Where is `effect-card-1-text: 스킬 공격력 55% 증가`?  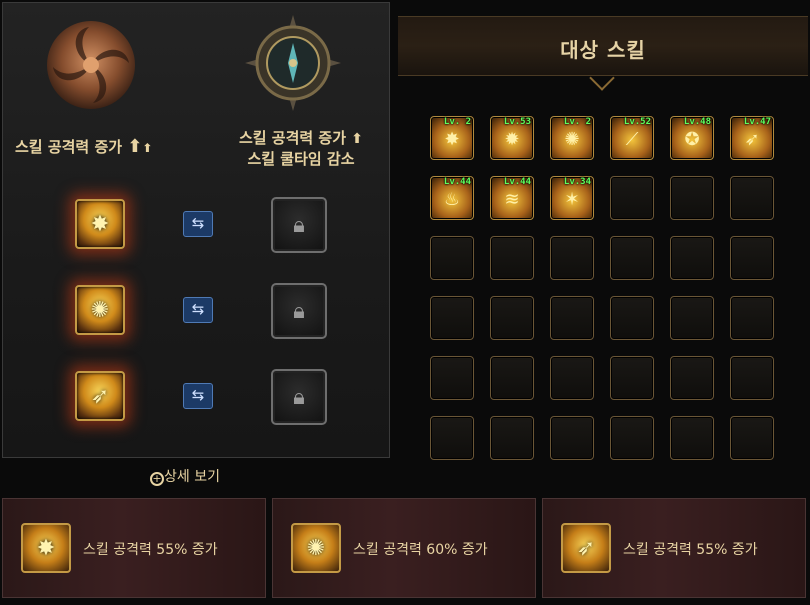 effect-card-1-text: 스킬 공격력 55% 증가 is located at coordinates (150, 550).